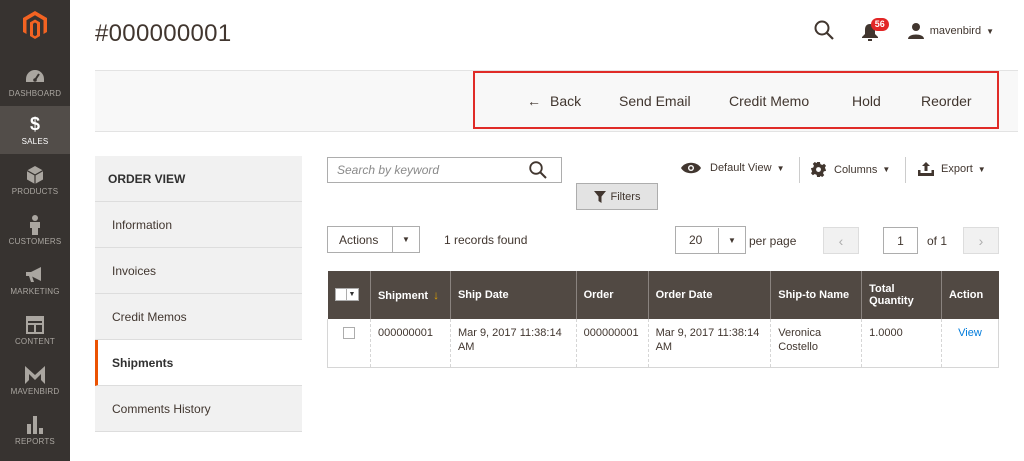 The image size is (1024, 461). Describe the element at coordinates (741, 168) in the screenshot. I see `default-view-label: Default View` at that location.